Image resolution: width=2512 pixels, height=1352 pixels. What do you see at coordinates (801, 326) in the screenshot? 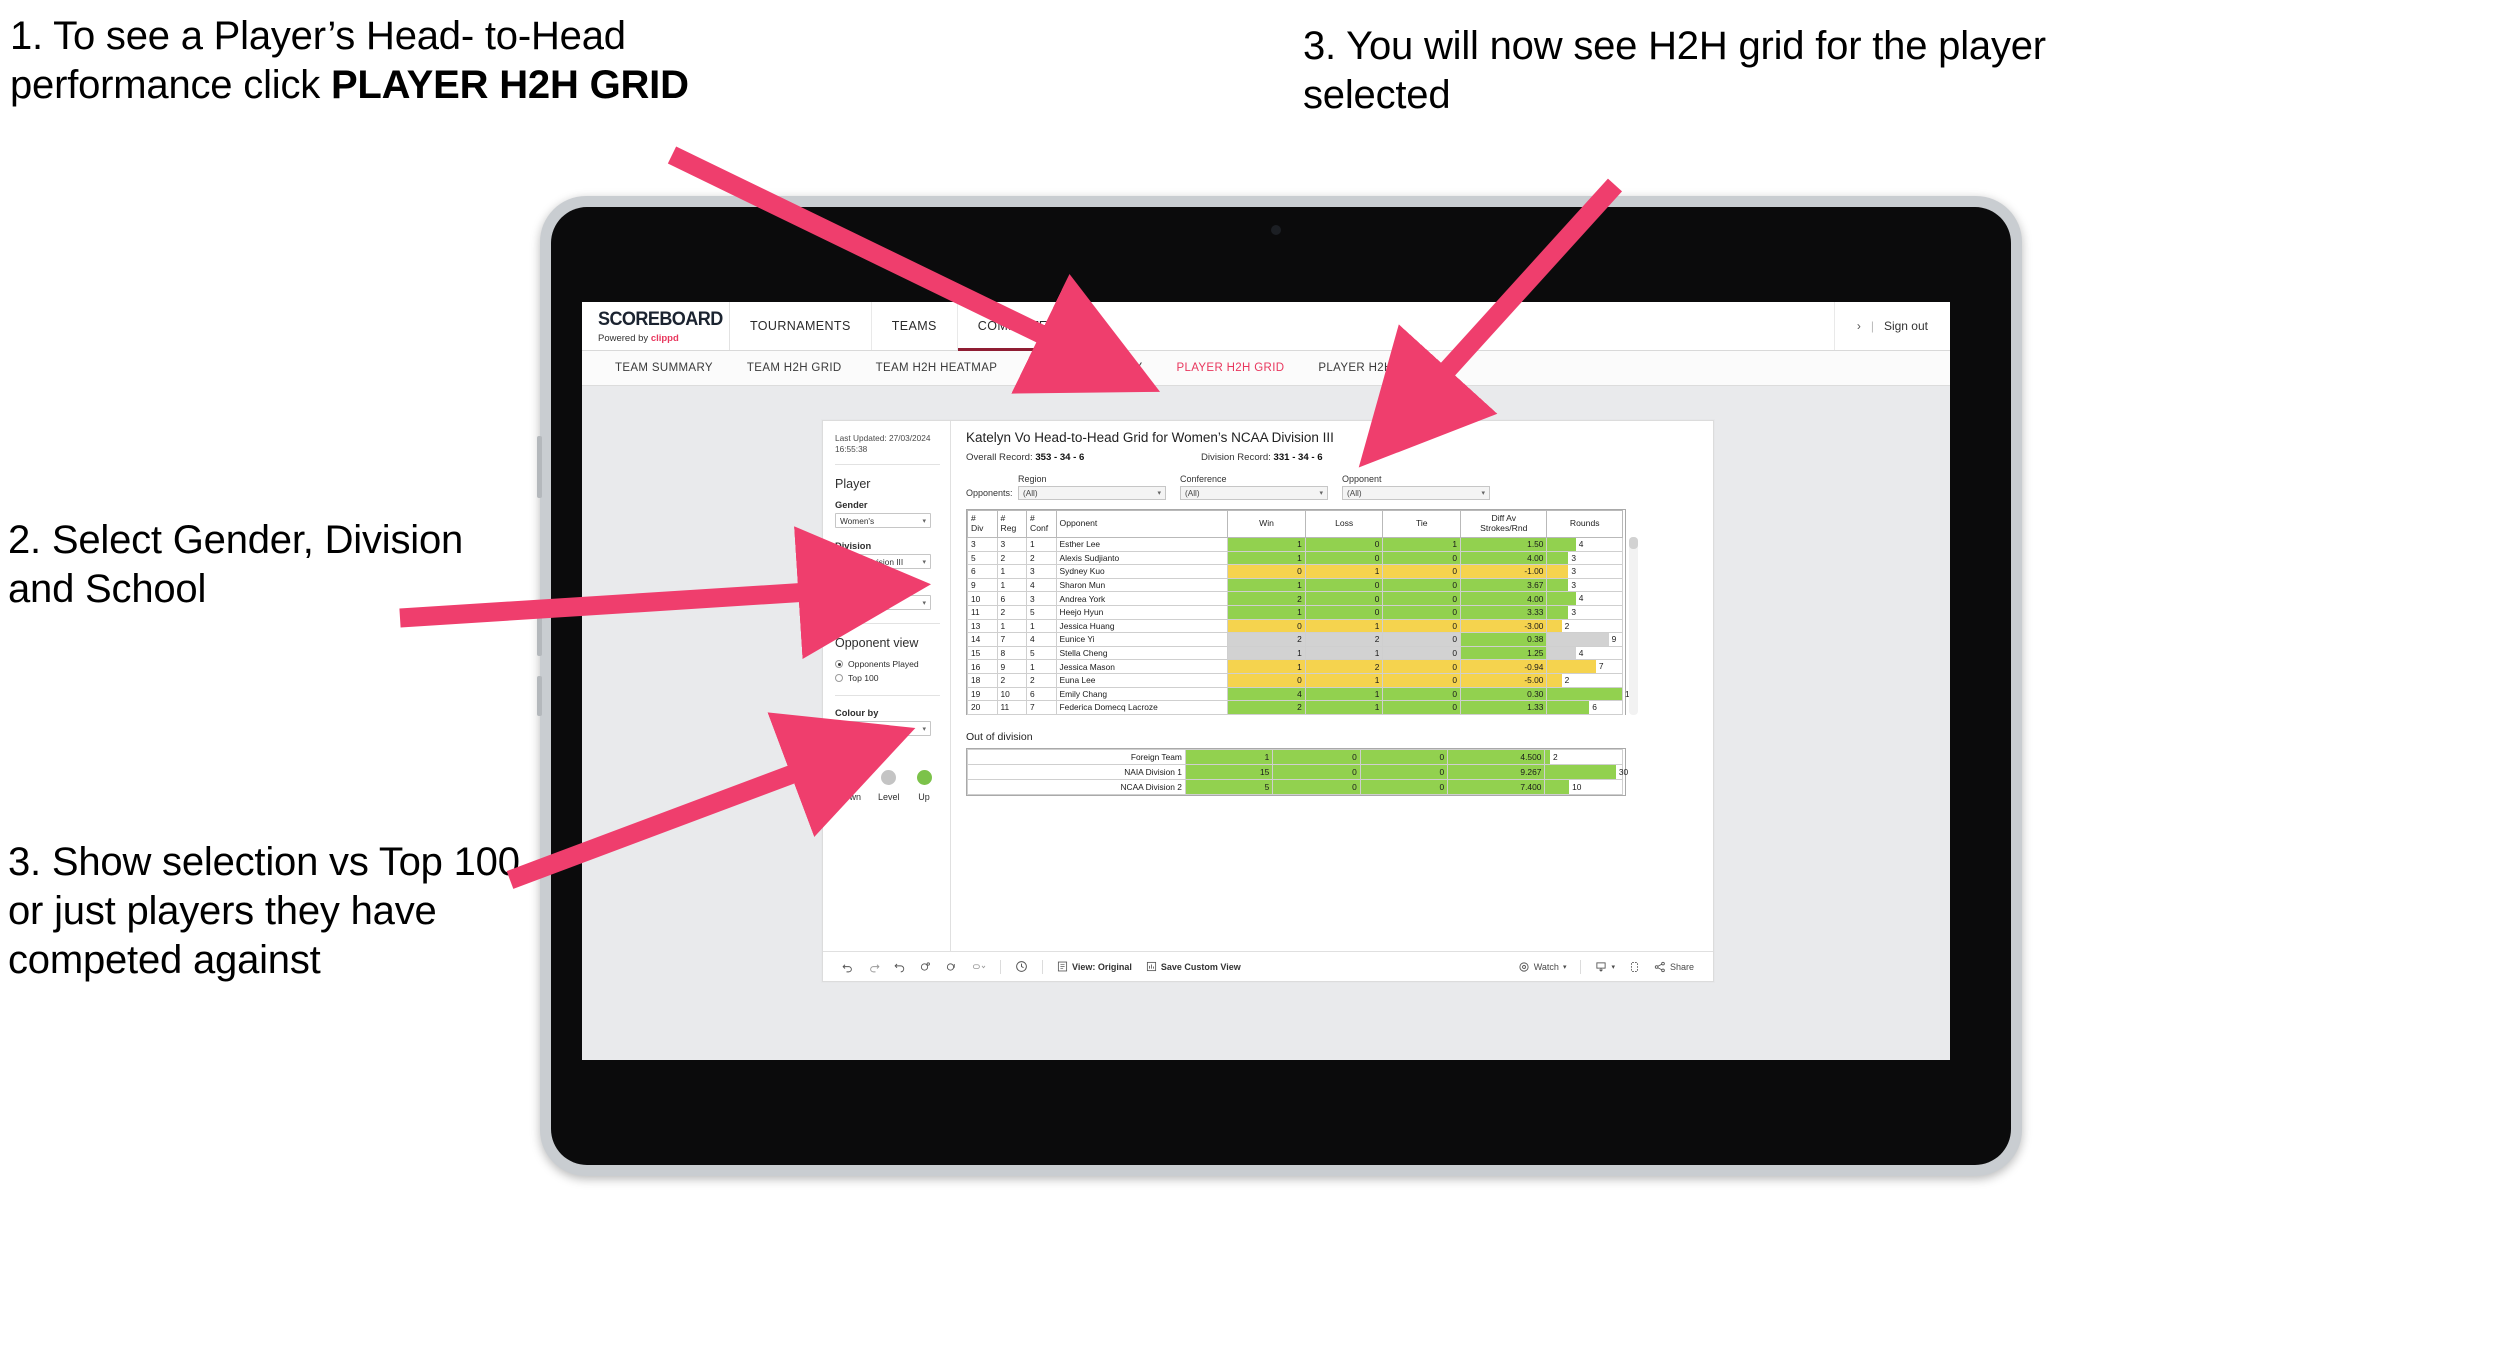
I see `topnav-item-tournaments: TOURNAMENTS` at bounding box center [801, 326].